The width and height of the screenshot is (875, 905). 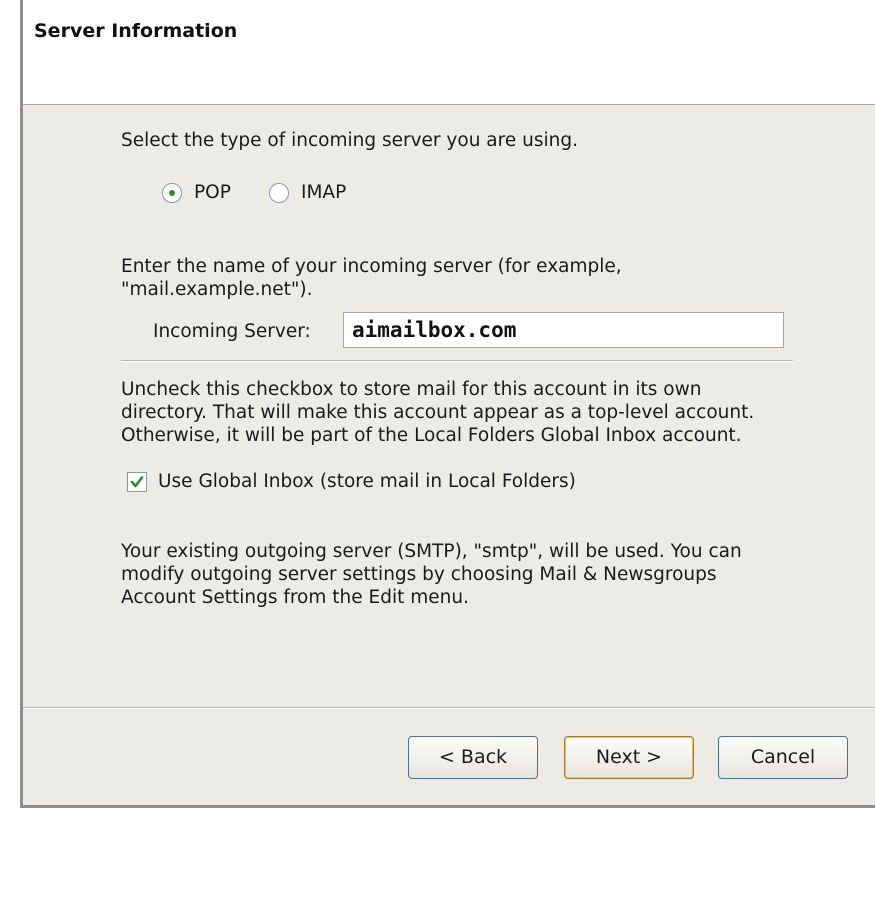 What do you see at coordinates (449, 52) in the screenshot?
I see `wizard-header: Server Information` at bounding box center [449, 52].